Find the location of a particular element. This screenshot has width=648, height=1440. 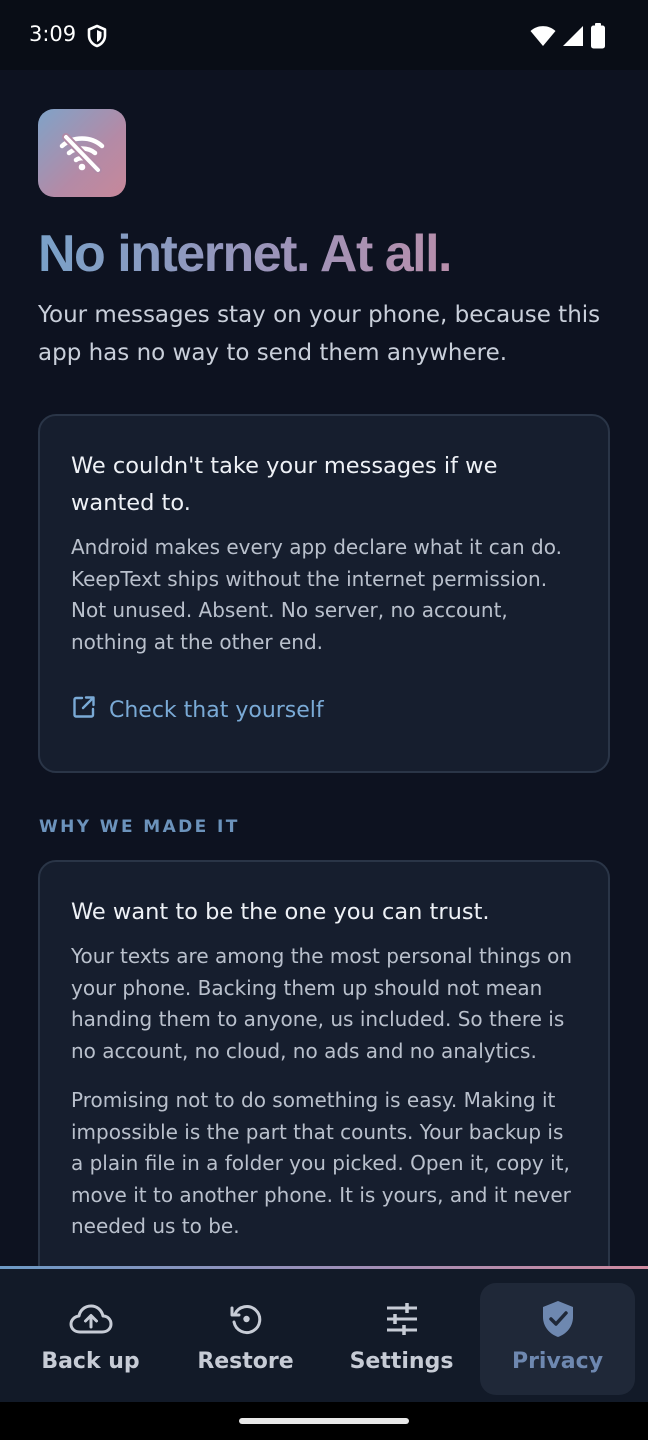

open-in-new-icon is located at coordinates (84, 710).